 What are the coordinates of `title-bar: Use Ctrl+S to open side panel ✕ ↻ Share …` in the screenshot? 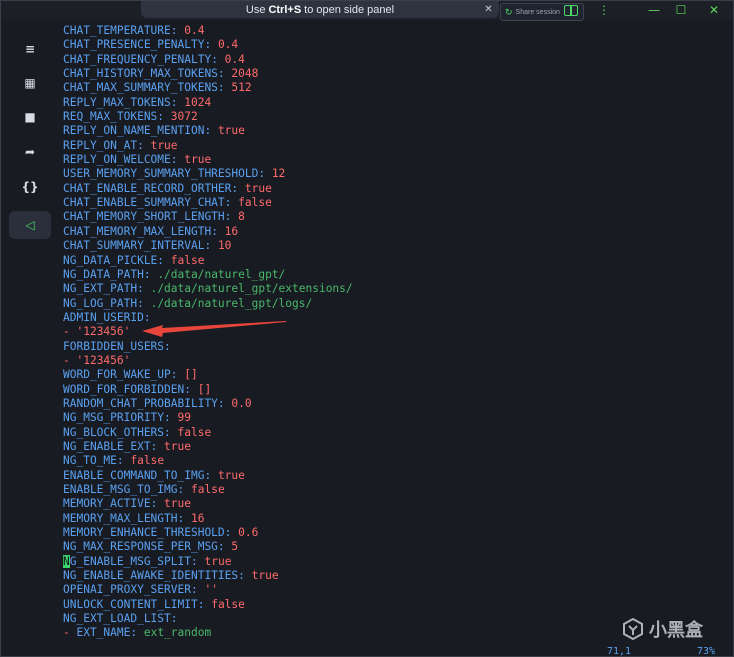 It's located at (367, 11).